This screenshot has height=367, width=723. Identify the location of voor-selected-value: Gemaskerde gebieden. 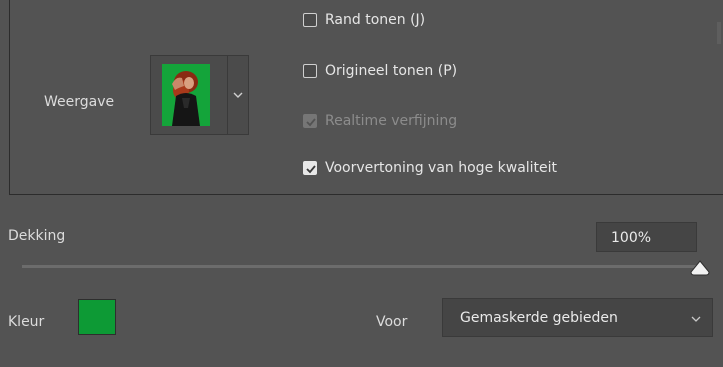
(539, 318).